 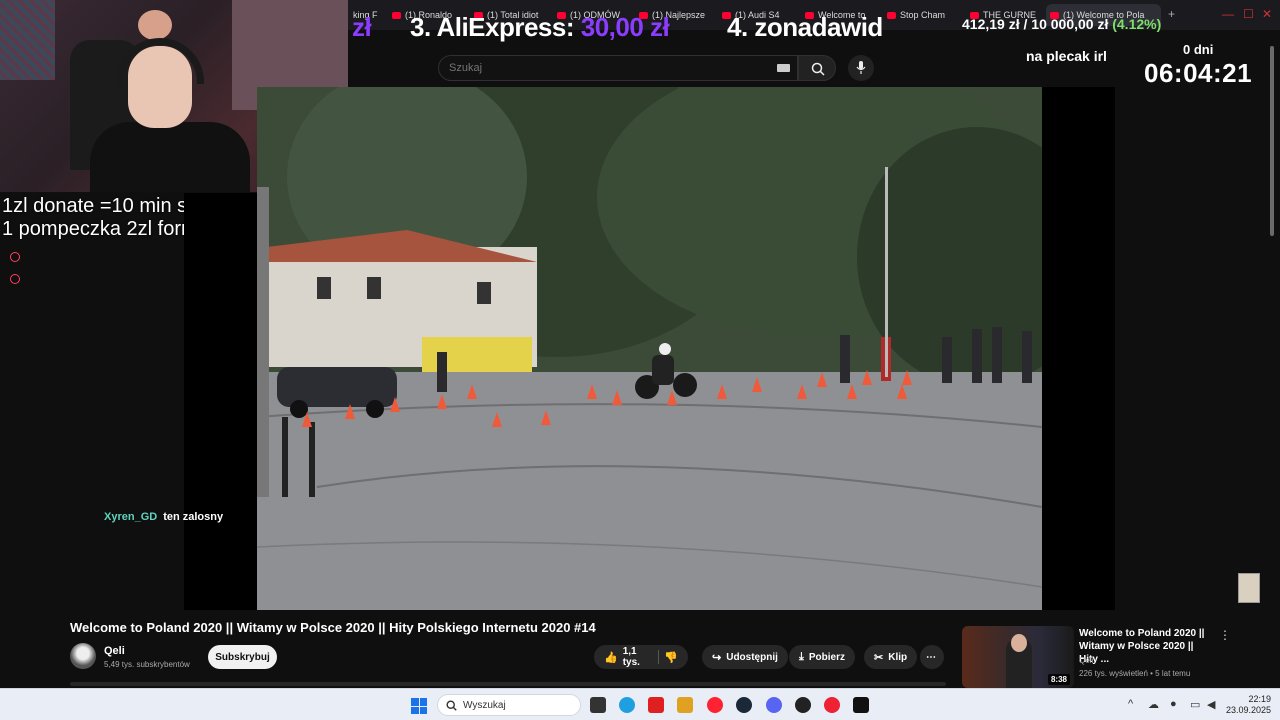 What do you see at coordinates (627, 705) in the screenshot?
I see `edge-icon` at bounding box center [627, 705].